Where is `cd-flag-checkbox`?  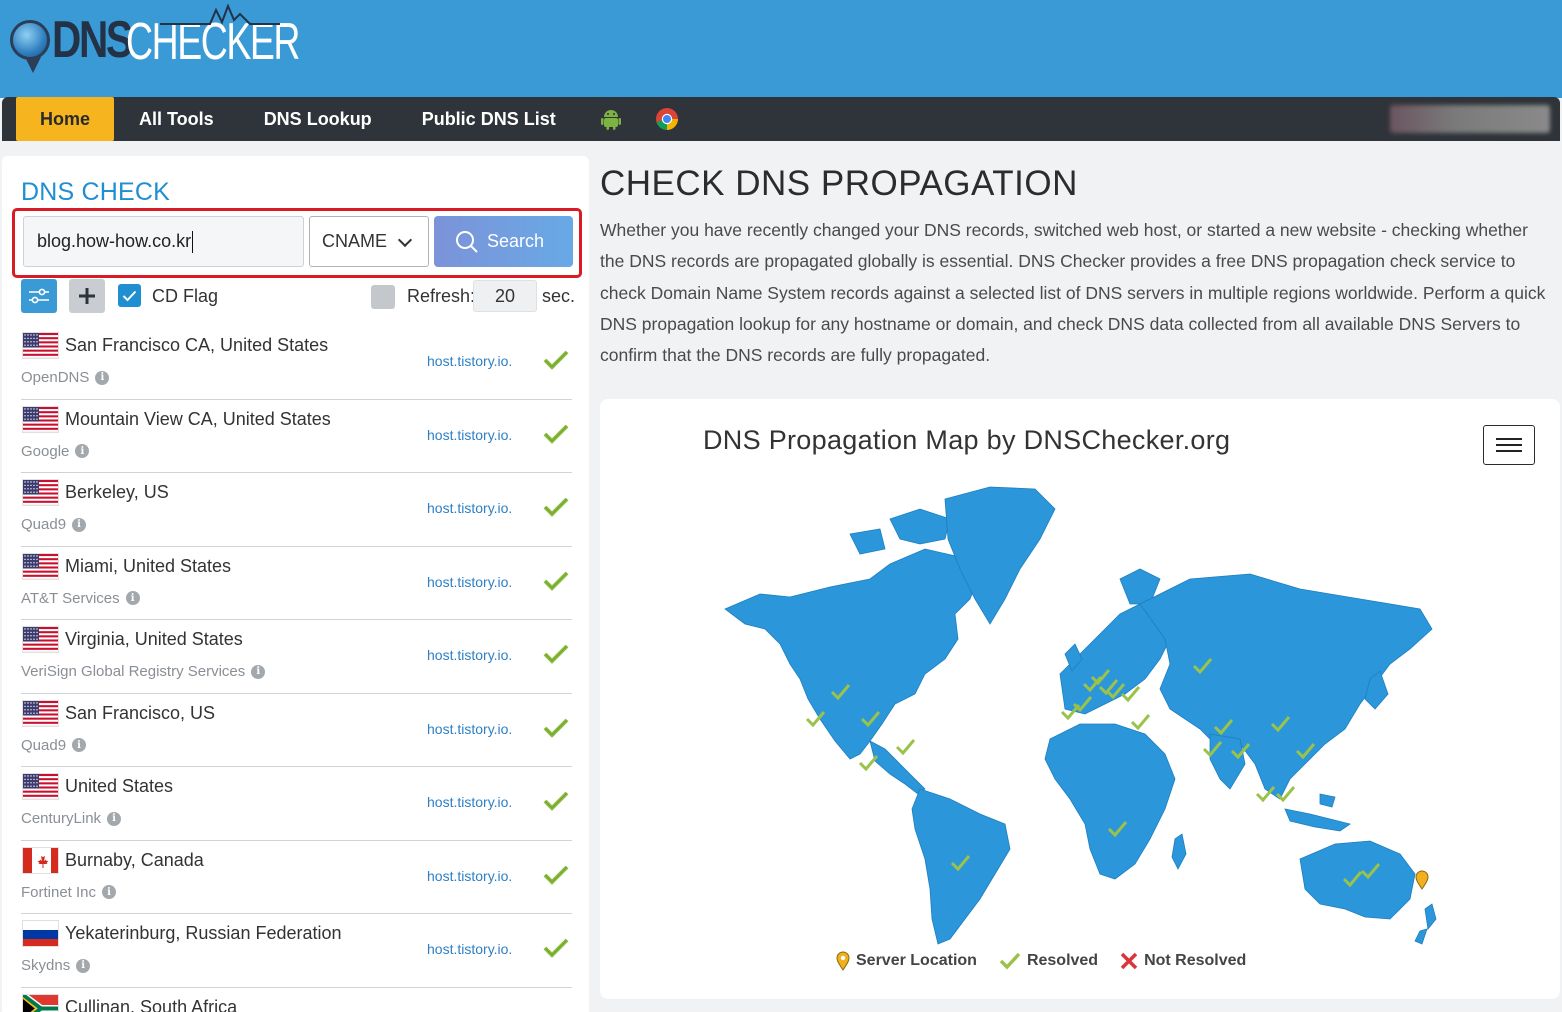
cd-flag-checkbox is located at coordinates (129, 295).